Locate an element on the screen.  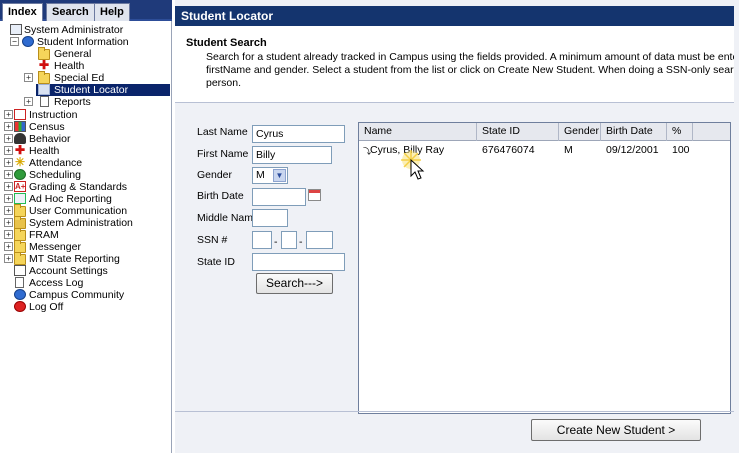
tree-item-messenger: + Messenger is located at coordinates (86, 246).